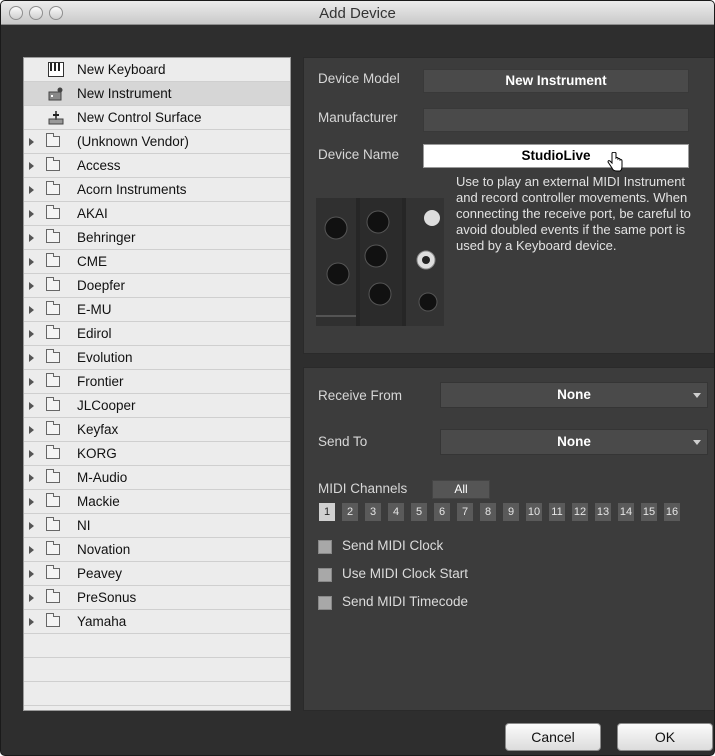  I want to click on midi-channel-button: 13, so click(603, 512).